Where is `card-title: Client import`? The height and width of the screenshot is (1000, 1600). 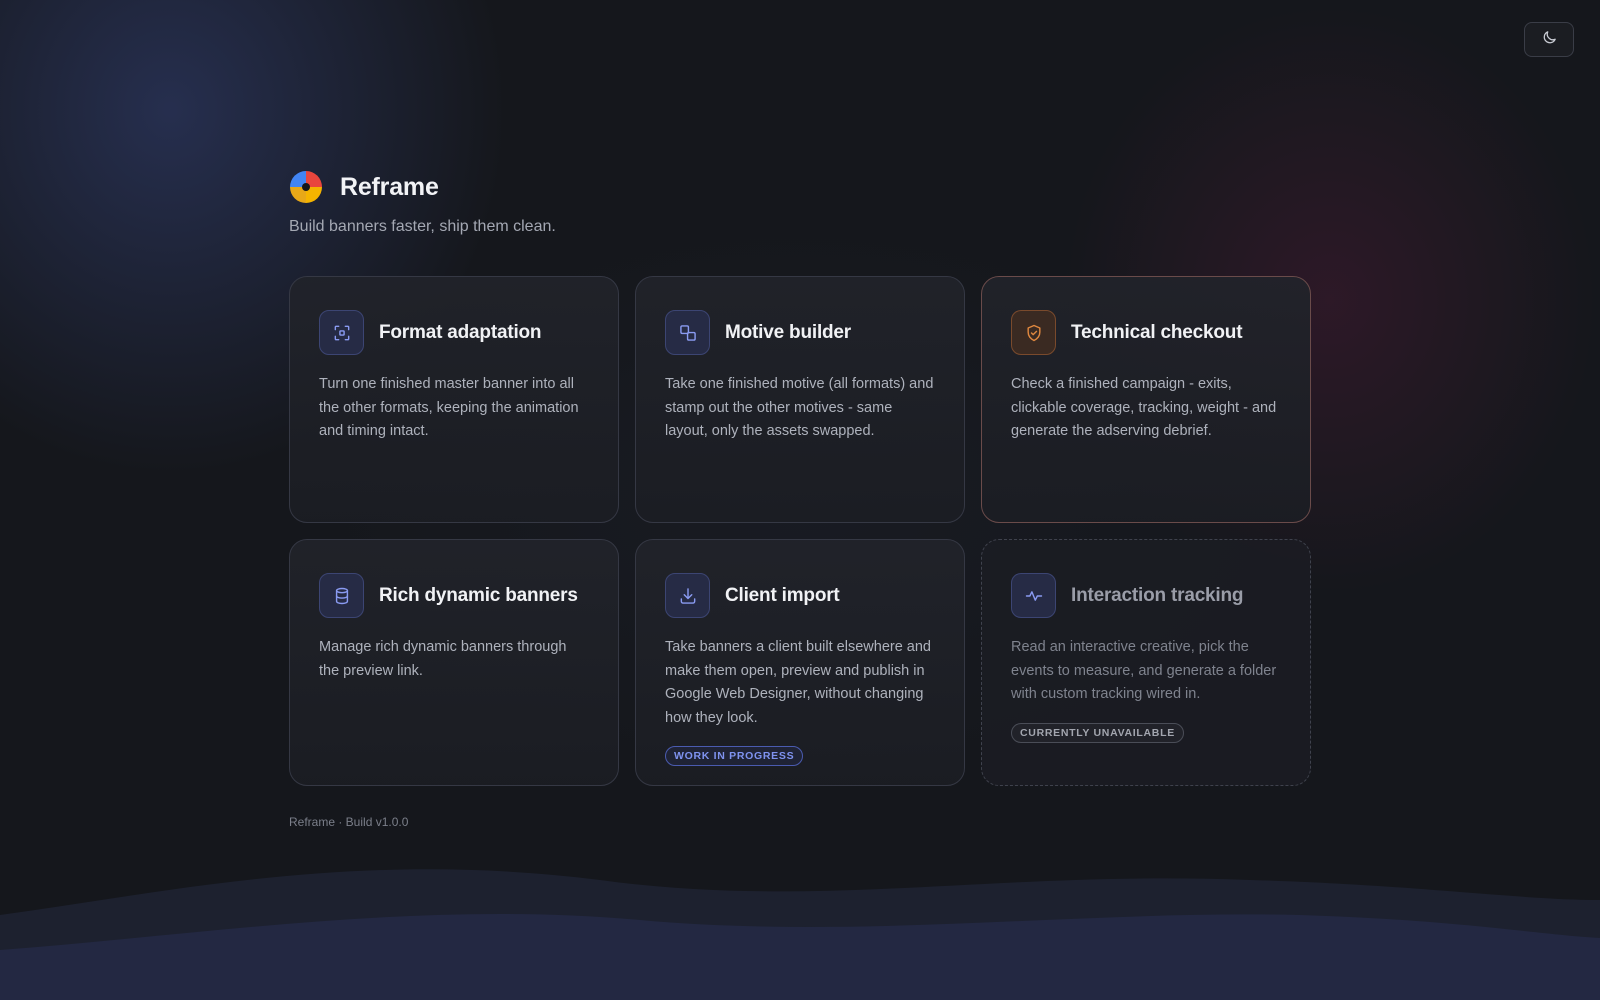
card-title: Client import is located at coordinates (782, 595).